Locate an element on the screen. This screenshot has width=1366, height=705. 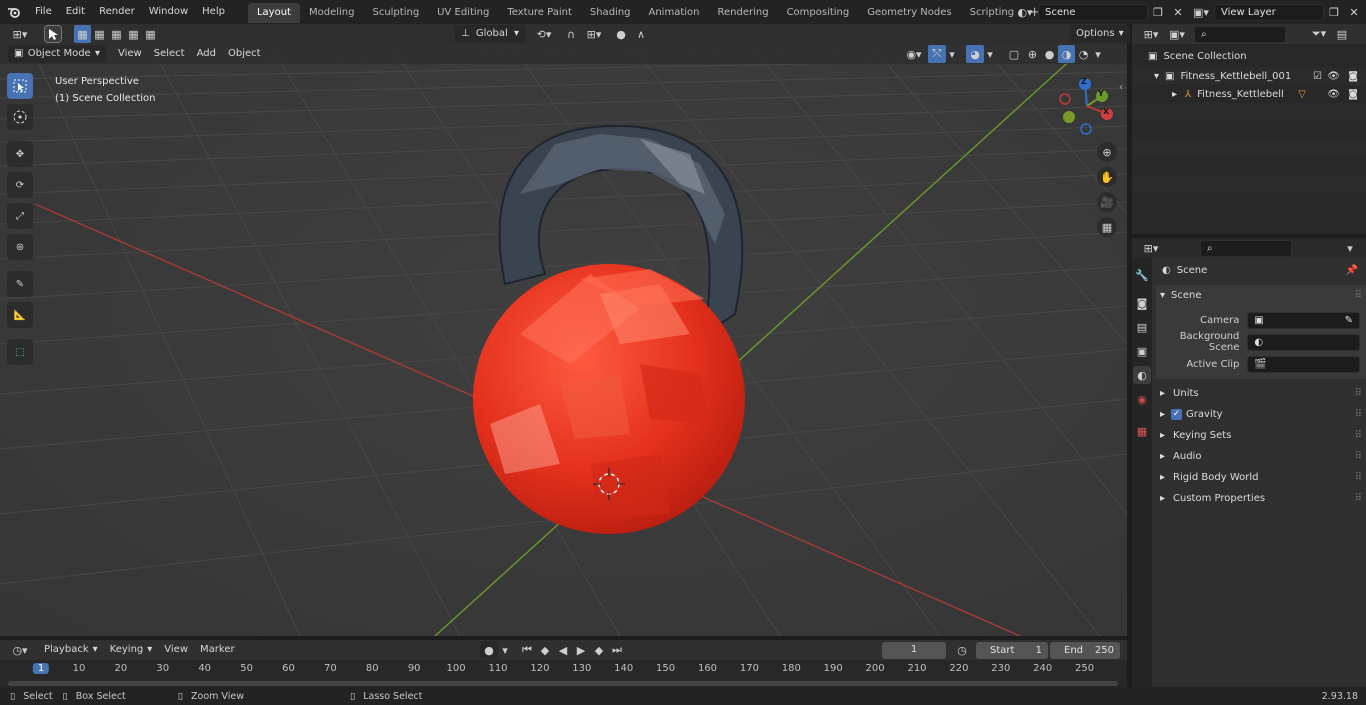
jump-end-icon: ⏭ is located at coordinates (617, 650).